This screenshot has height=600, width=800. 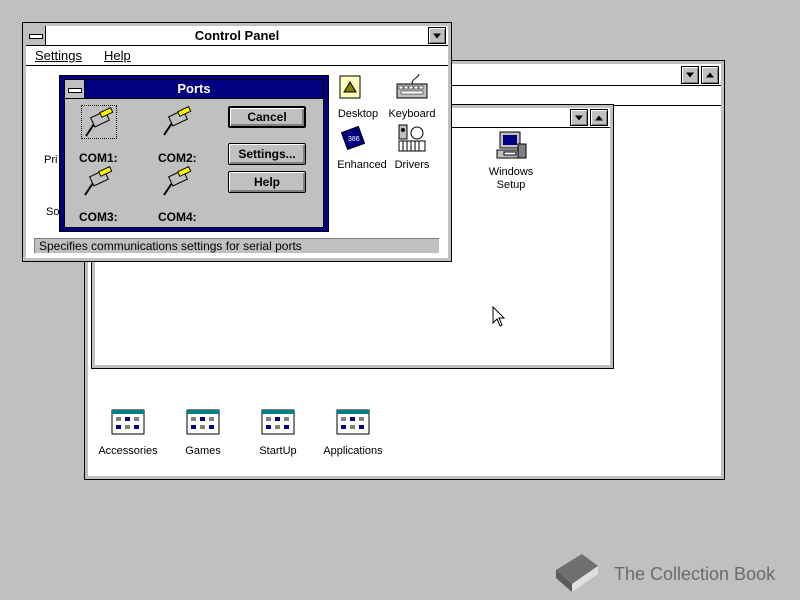 What do you see at coordinates (128, 451) in the screenshot?
I see `accessories-label: Accessories` at bounding box center [128, 451].